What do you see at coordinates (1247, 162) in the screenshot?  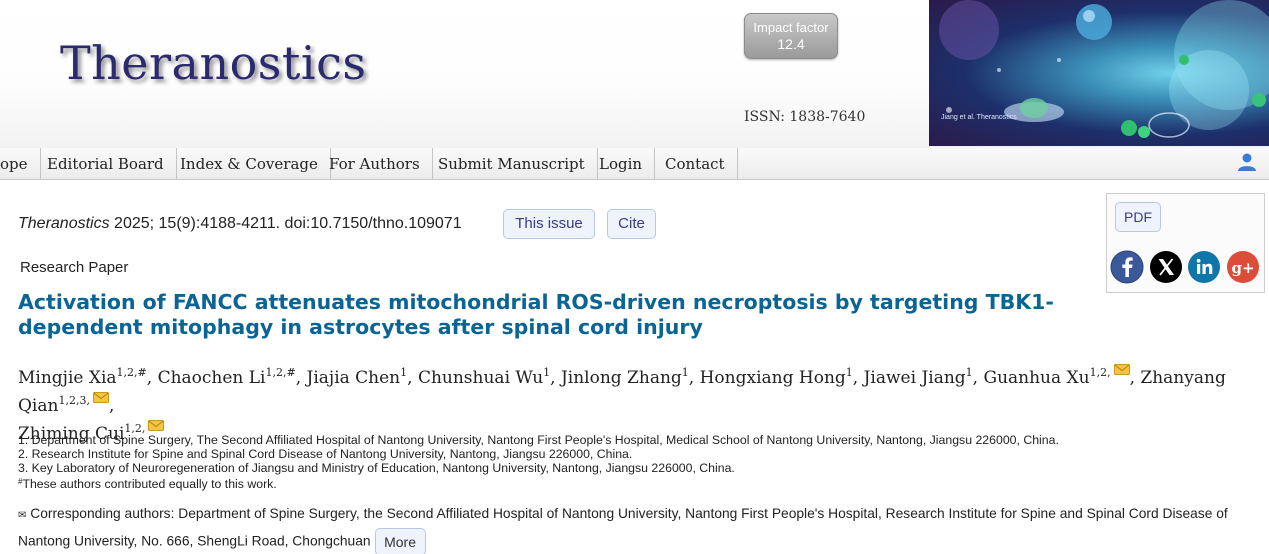 I see `user-icon` at bounding box center [1247, 162].